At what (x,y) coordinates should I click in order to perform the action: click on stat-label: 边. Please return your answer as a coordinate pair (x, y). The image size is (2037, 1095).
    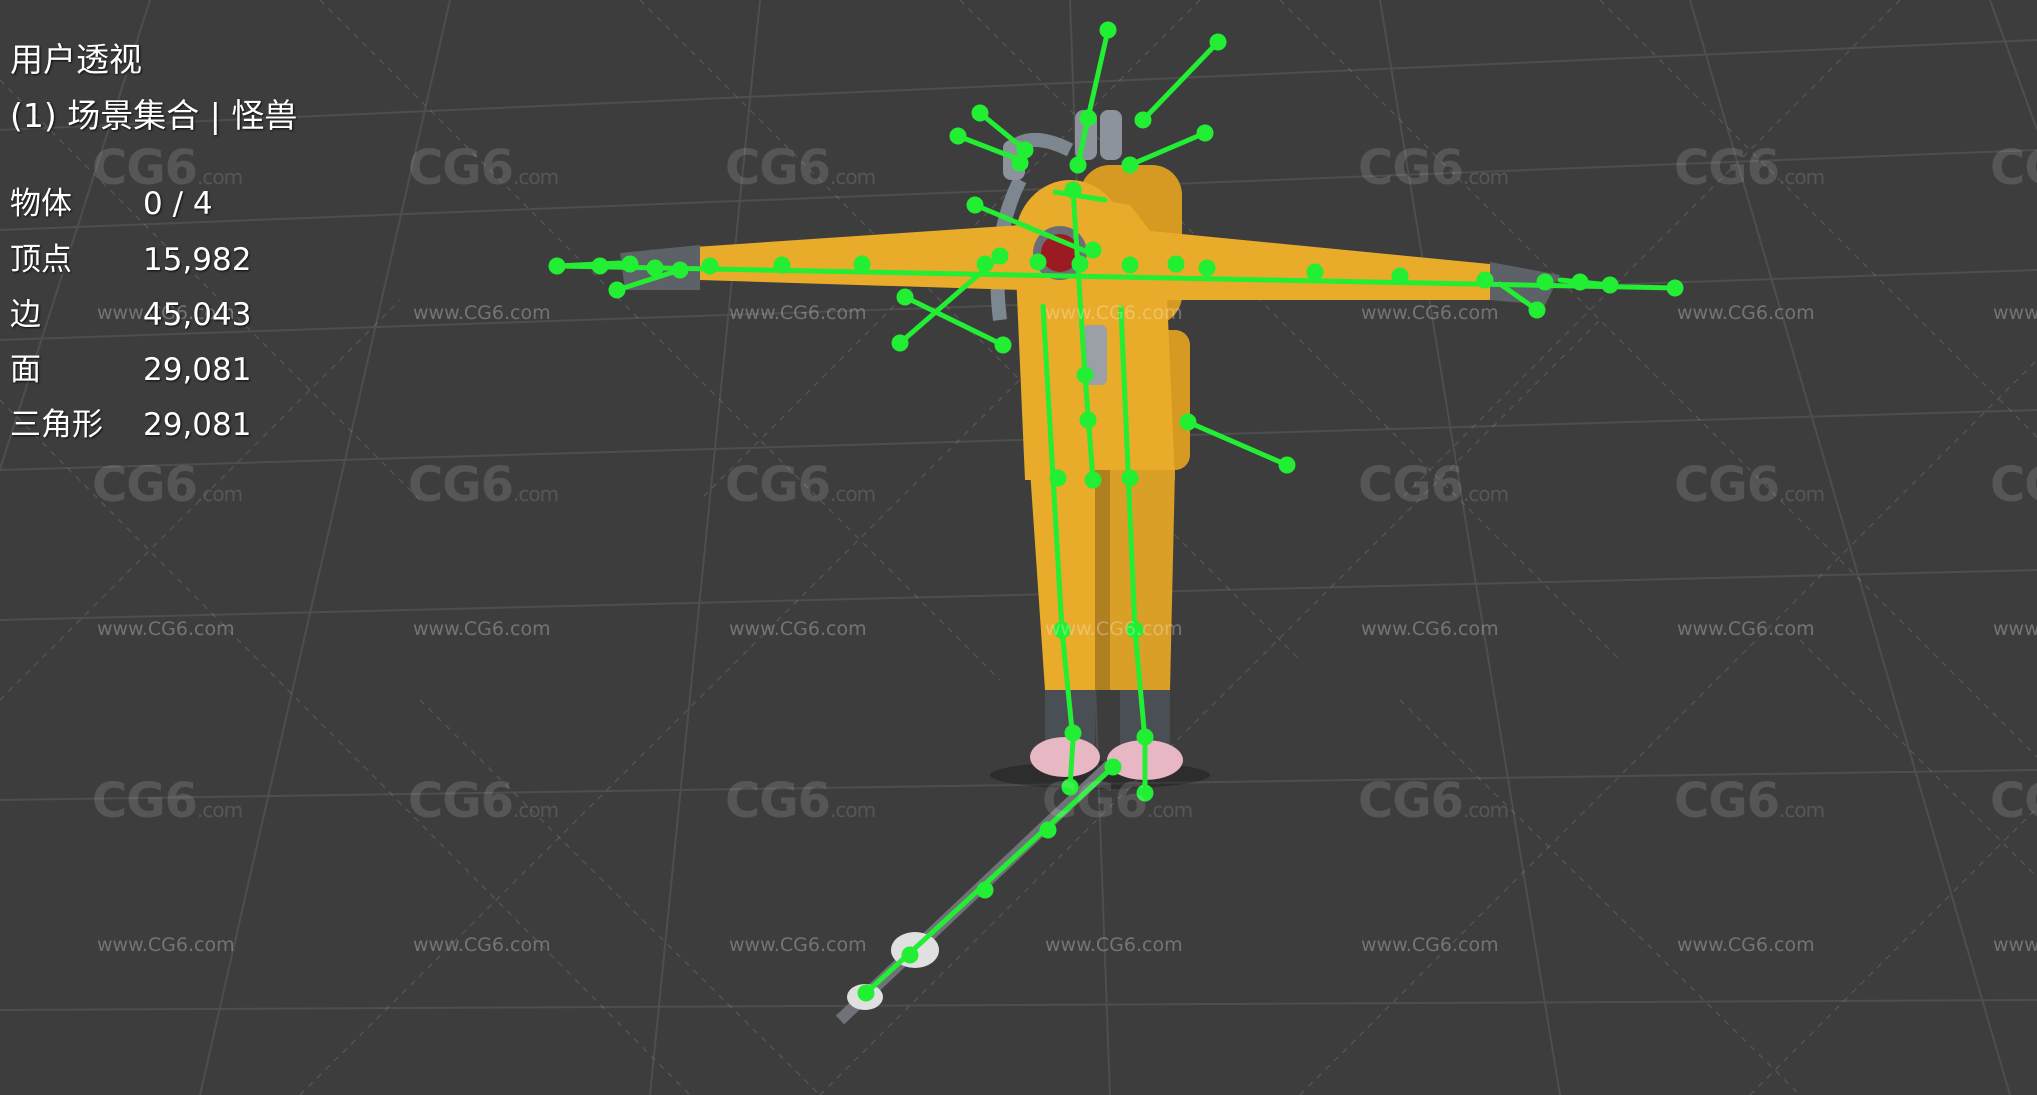
    Looking at the image, I should click on (25, 315).